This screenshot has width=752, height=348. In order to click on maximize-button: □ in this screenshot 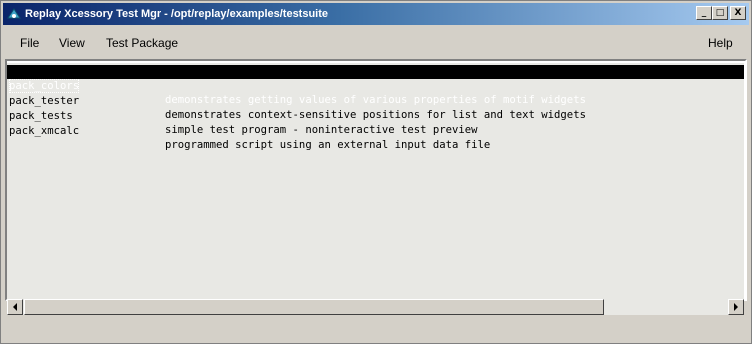, I will do `click(720, 13)`.